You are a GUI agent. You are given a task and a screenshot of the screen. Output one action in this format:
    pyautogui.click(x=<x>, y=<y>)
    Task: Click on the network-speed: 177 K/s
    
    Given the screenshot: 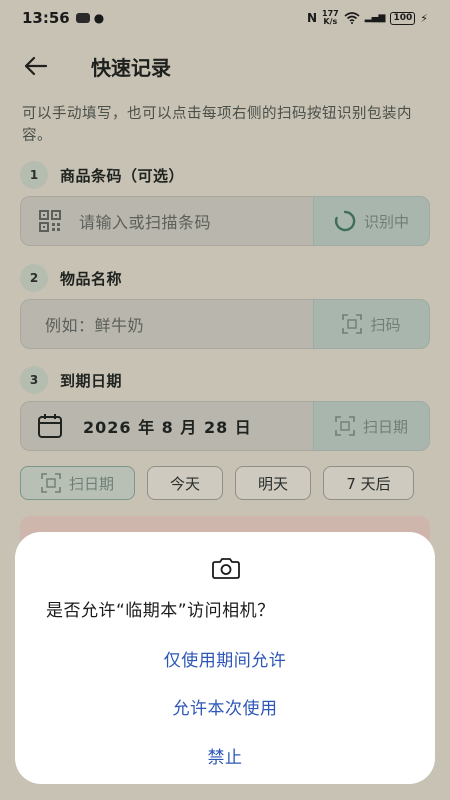 What is the action you would take?
    pyautogui.click(x=330, y=17)
    